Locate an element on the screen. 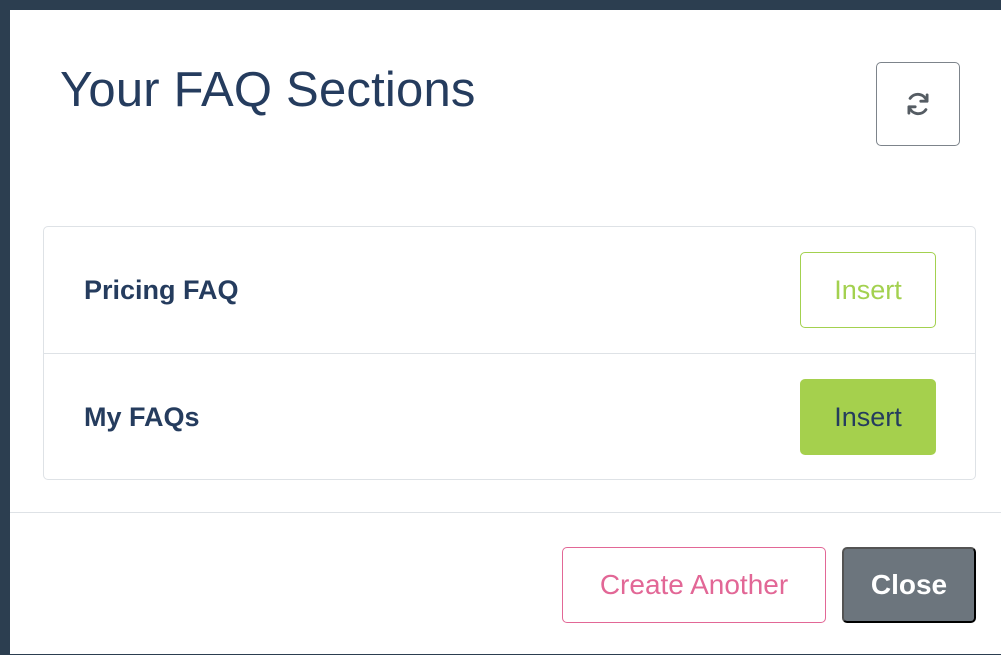 The height and width of the screenshot is (655, 1001). close-button: Close is located at coordinates (909, 585).